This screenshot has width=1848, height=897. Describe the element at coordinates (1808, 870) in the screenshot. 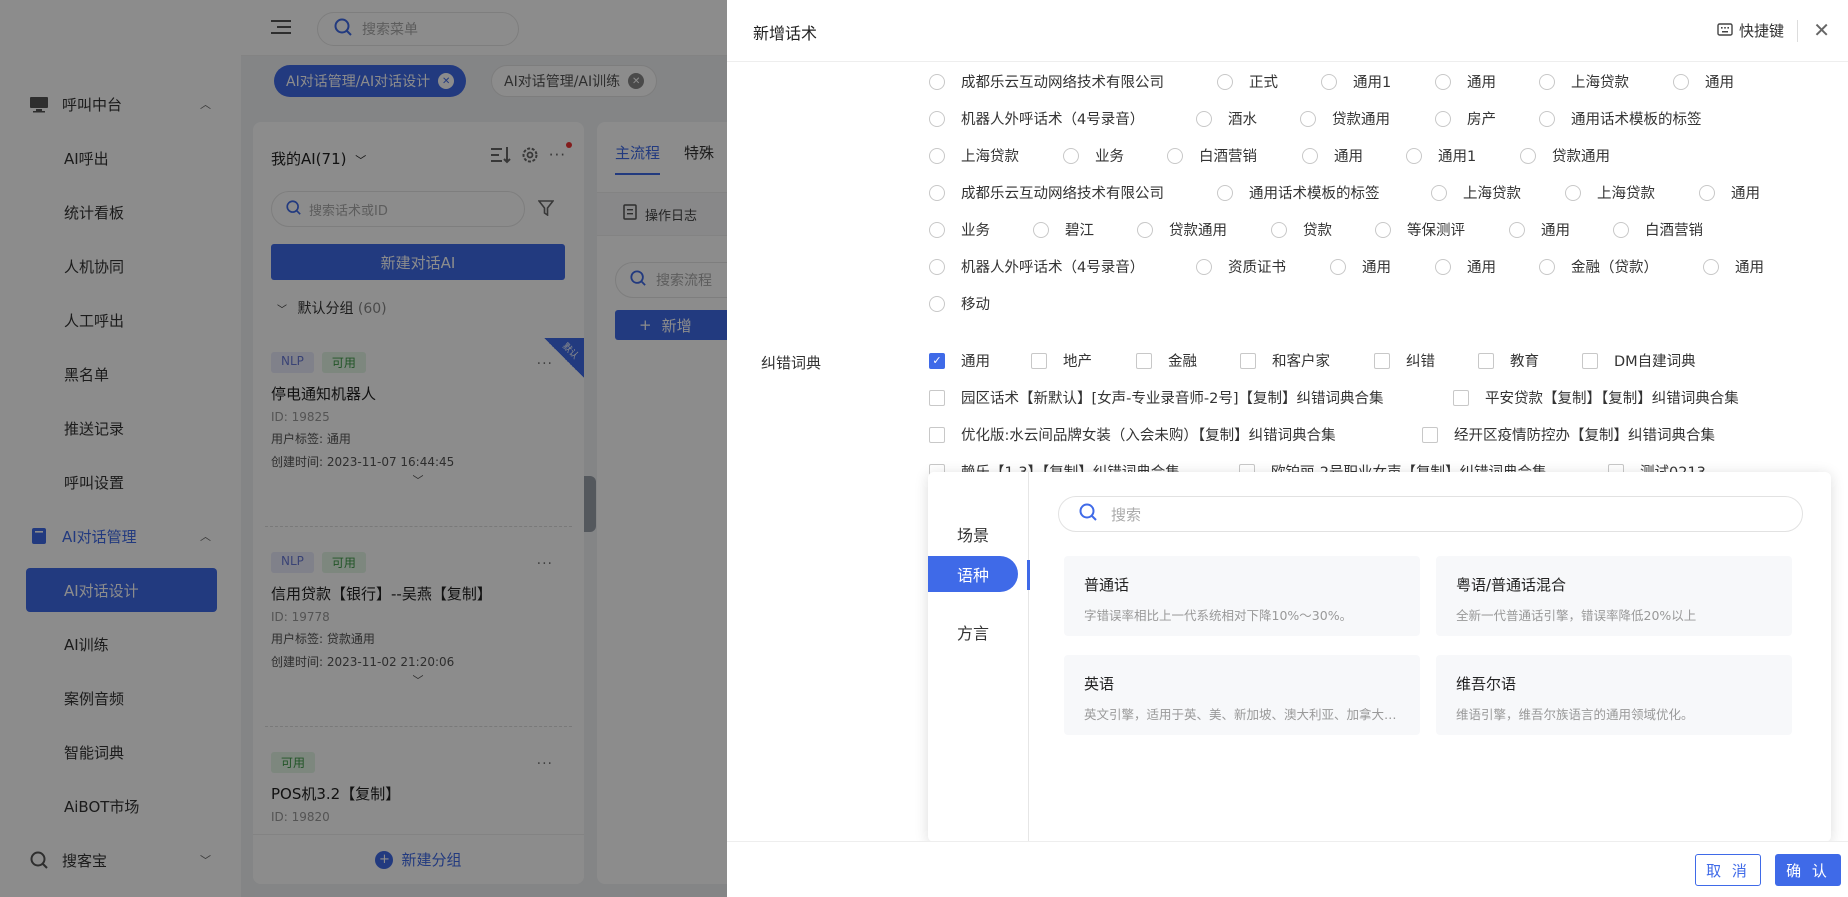

I see `confirm-button: 确 认` at that location.